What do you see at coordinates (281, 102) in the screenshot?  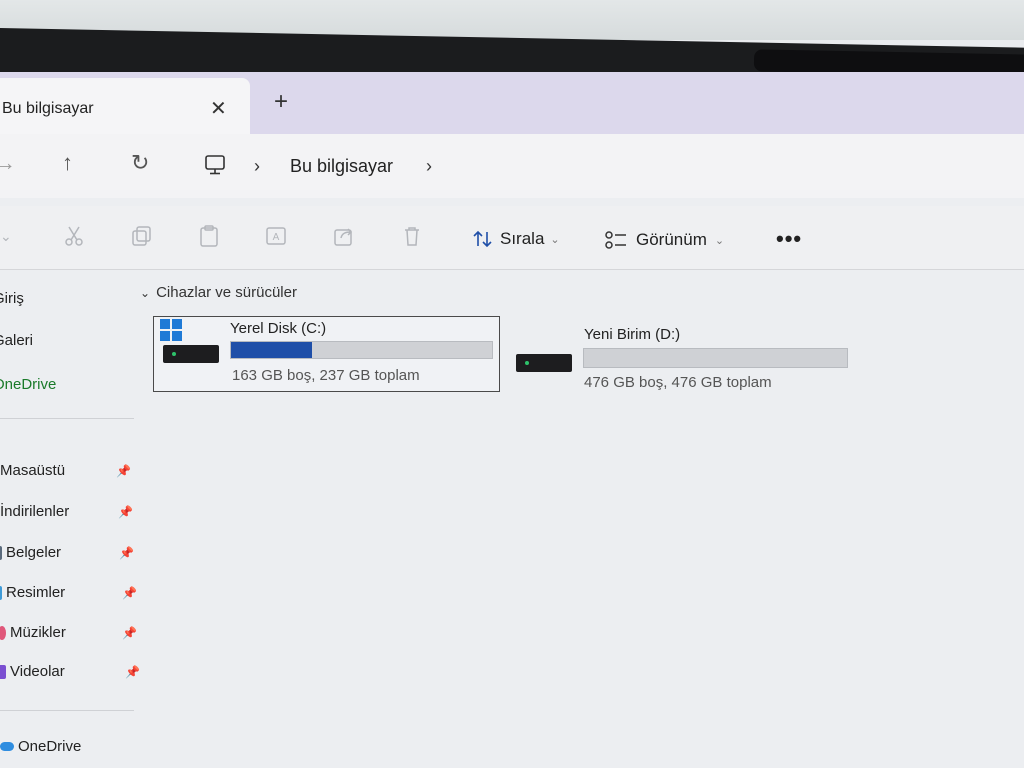 I see `new-tab-button: +` at bounding box center [281, 102].